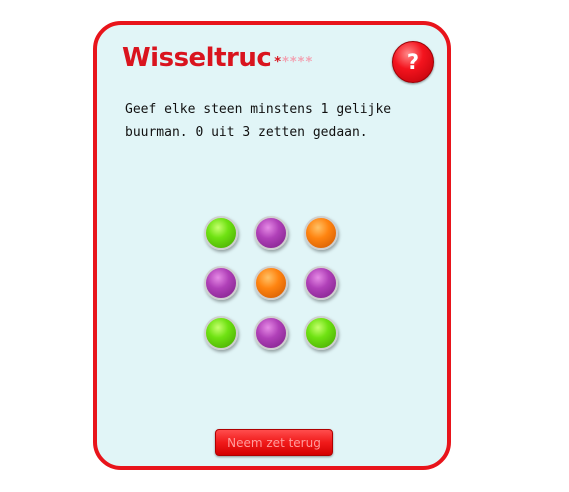 The width and height of the screenshot is (569, 492). I want to click on game-title: Wisseltruc, so click(197, 58).